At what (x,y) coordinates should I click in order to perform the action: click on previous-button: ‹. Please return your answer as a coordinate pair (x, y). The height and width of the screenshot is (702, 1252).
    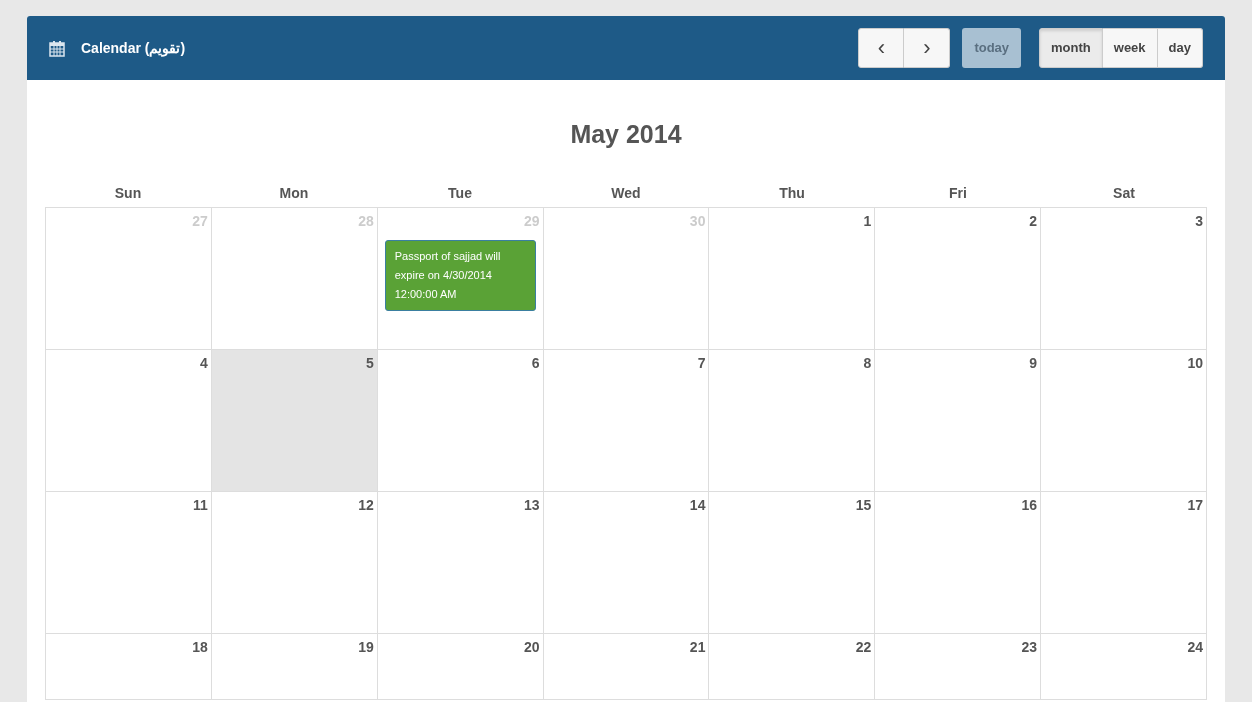
    Looking at the image, I should click on (881, 48).